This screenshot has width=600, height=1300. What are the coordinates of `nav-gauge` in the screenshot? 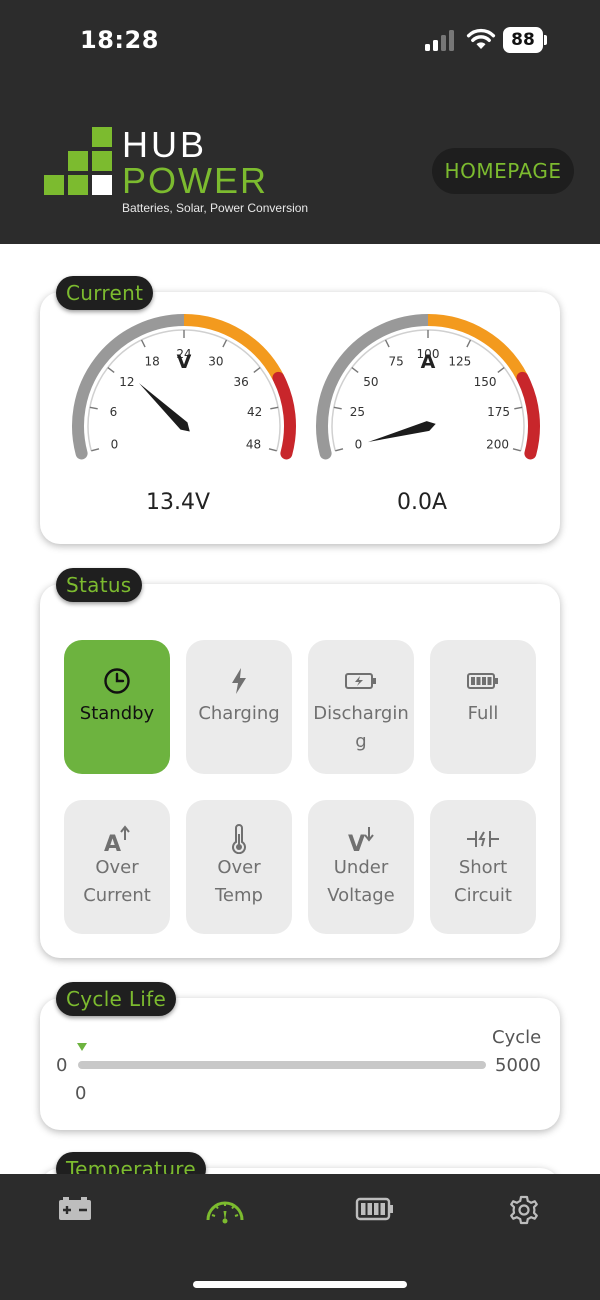 It's located at (225, 1211).